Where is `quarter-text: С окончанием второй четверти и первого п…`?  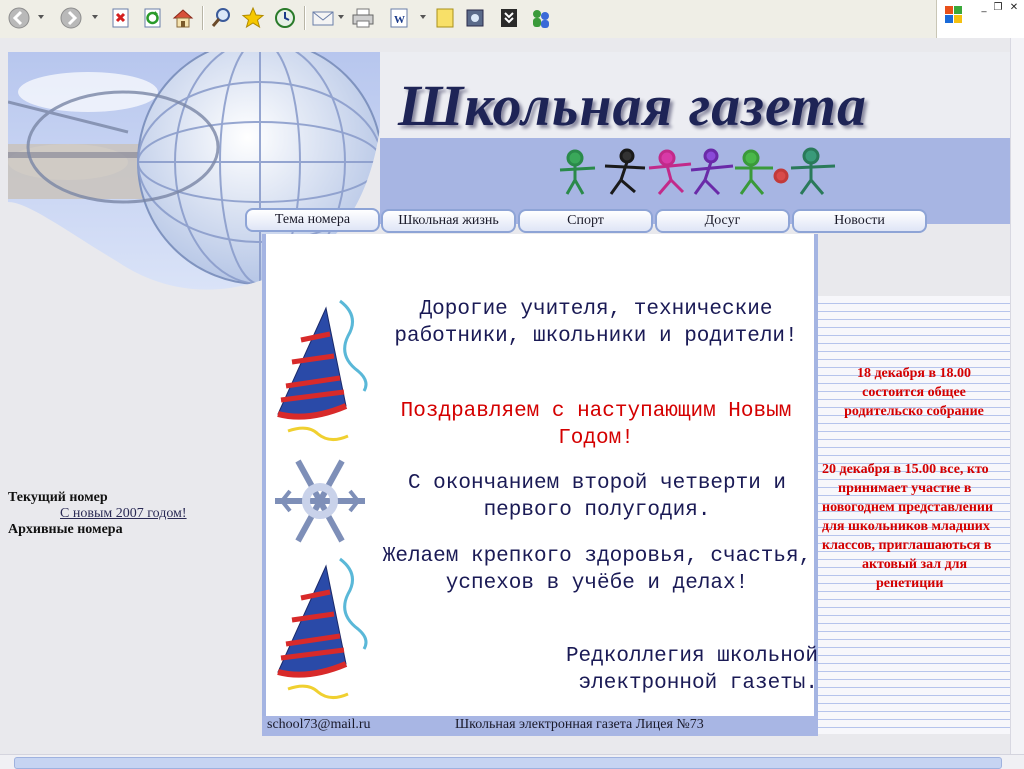 quarter-text: С окончанием второй четверти и первого п… is located at coordinates (597, 497).